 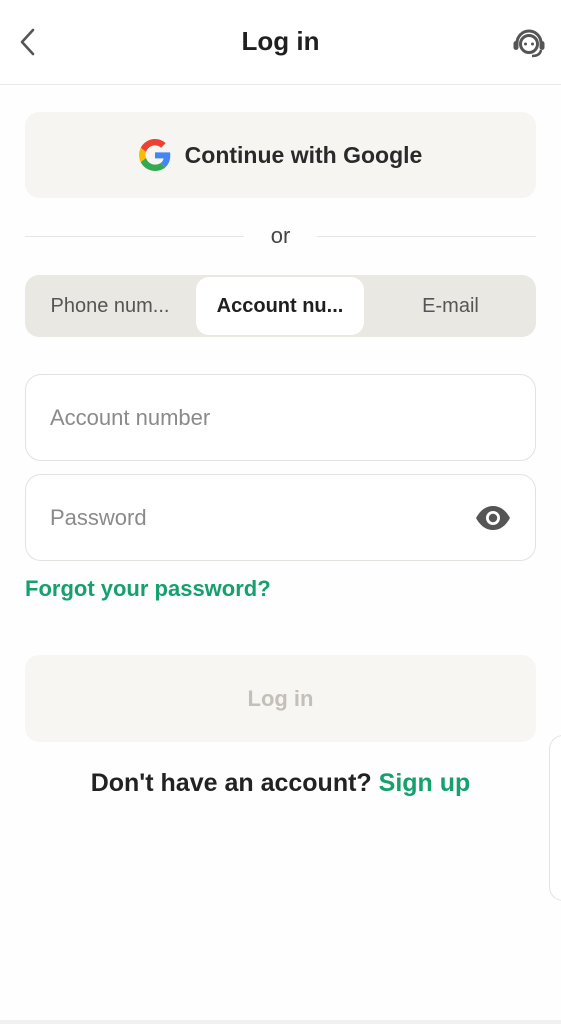 I want to click on or-separator: or, so click(x=280, y=235).